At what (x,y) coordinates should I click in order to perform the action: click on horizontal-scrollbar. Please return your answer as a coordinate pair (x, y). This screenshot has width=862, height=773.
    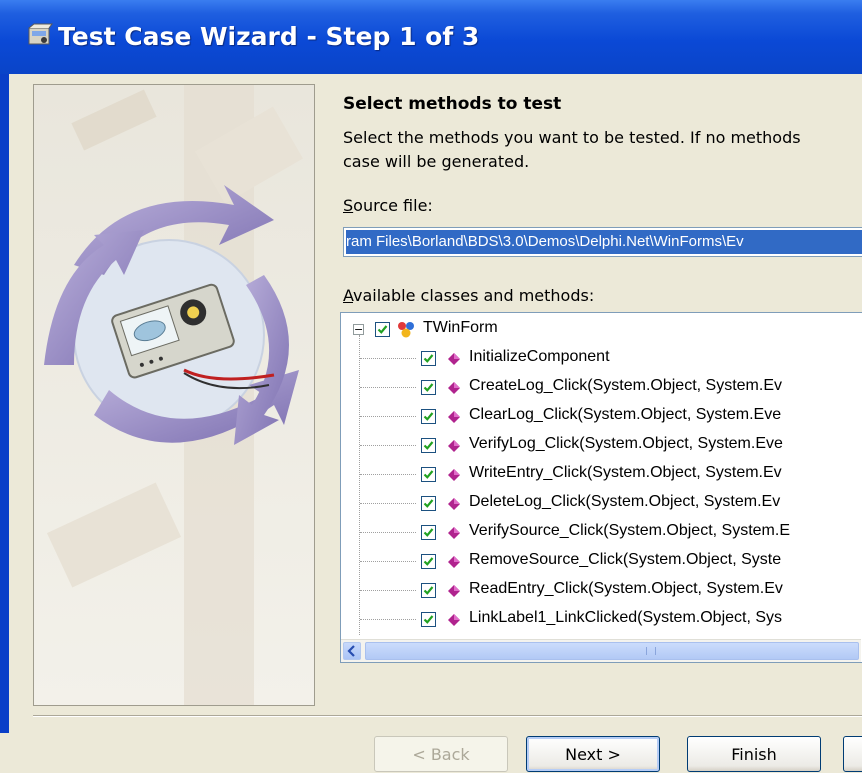
    Looking at the image, I should click on (601, 650).